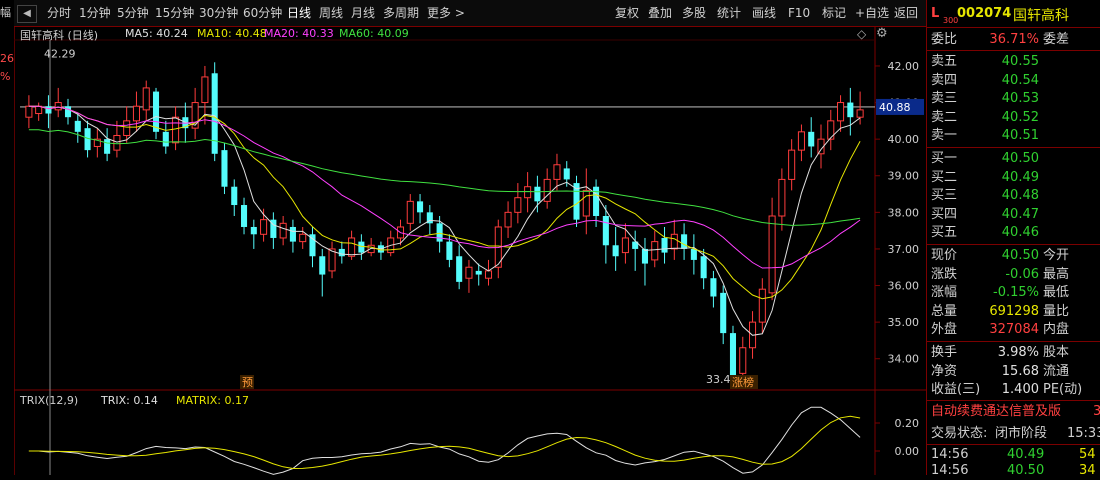 This screenshot has height=480, width=1100. Describe the element at coordinates (1056, 352) in the screenshot. I see `info-row-0-label2: 股本` at that location.